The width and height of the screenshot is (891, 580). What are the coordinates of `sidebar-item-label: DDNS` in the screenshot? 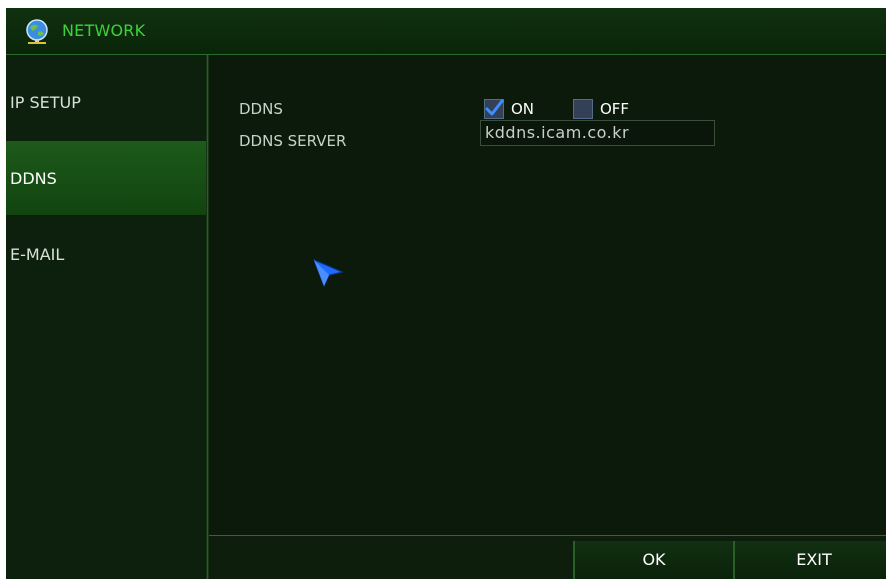 It's located at (33, 178).